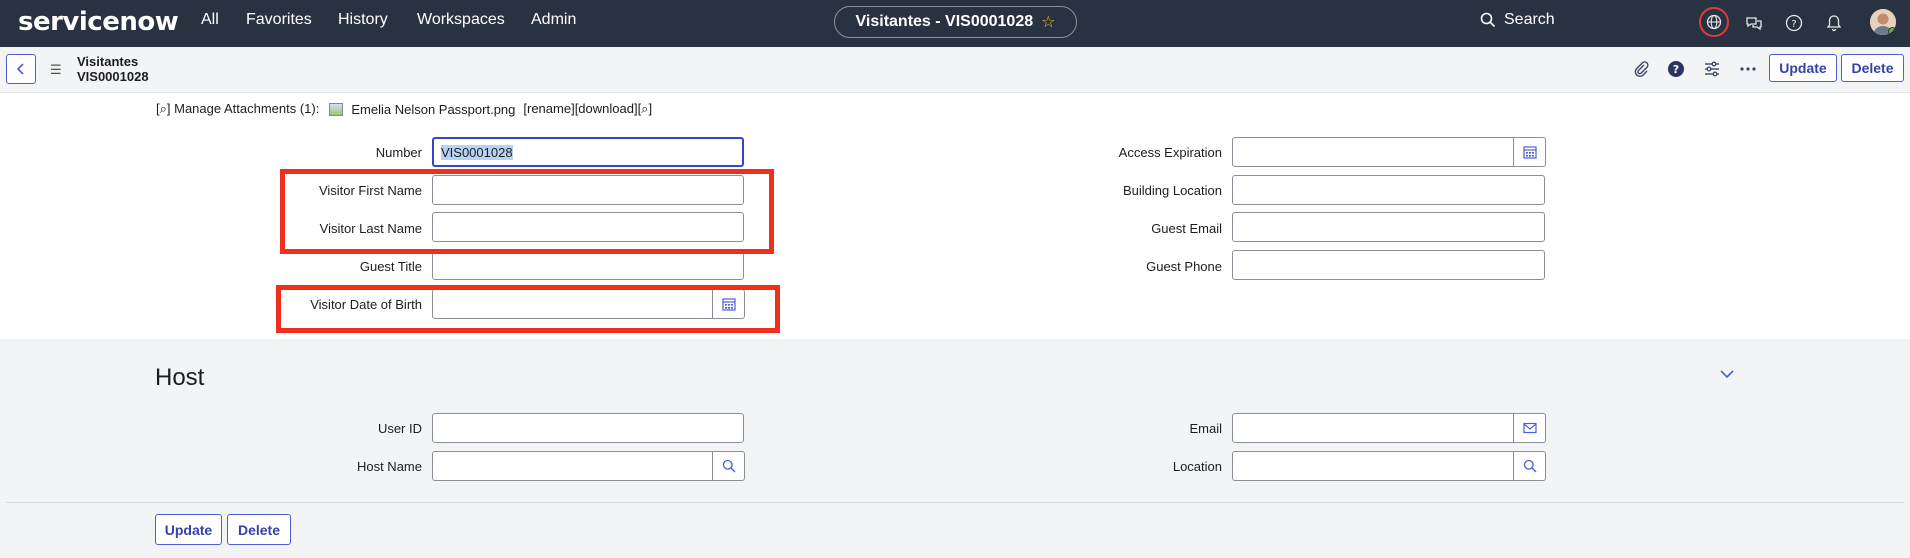 Image resolution: width=1910 pixels, height=558 pixels. I want to click on form-header: ☰ Visitantes VIS0001028 ? Update Delete, so click(955, 70).